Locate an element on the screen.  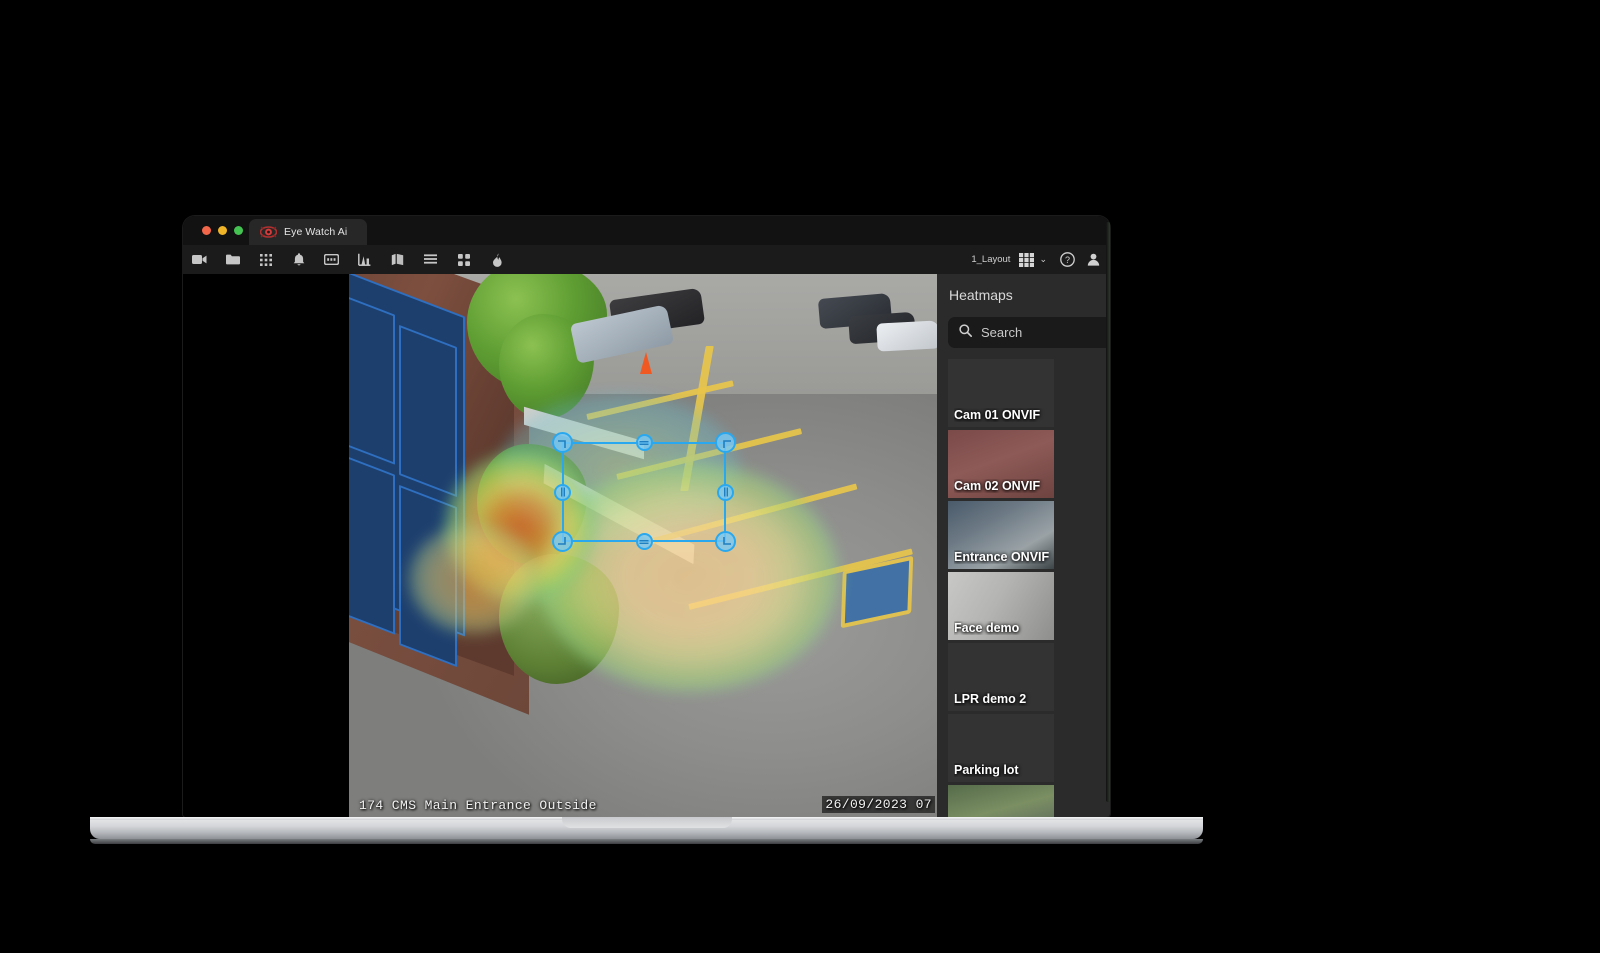
search-placeholder: Search is located at coordinates (1002, 332).